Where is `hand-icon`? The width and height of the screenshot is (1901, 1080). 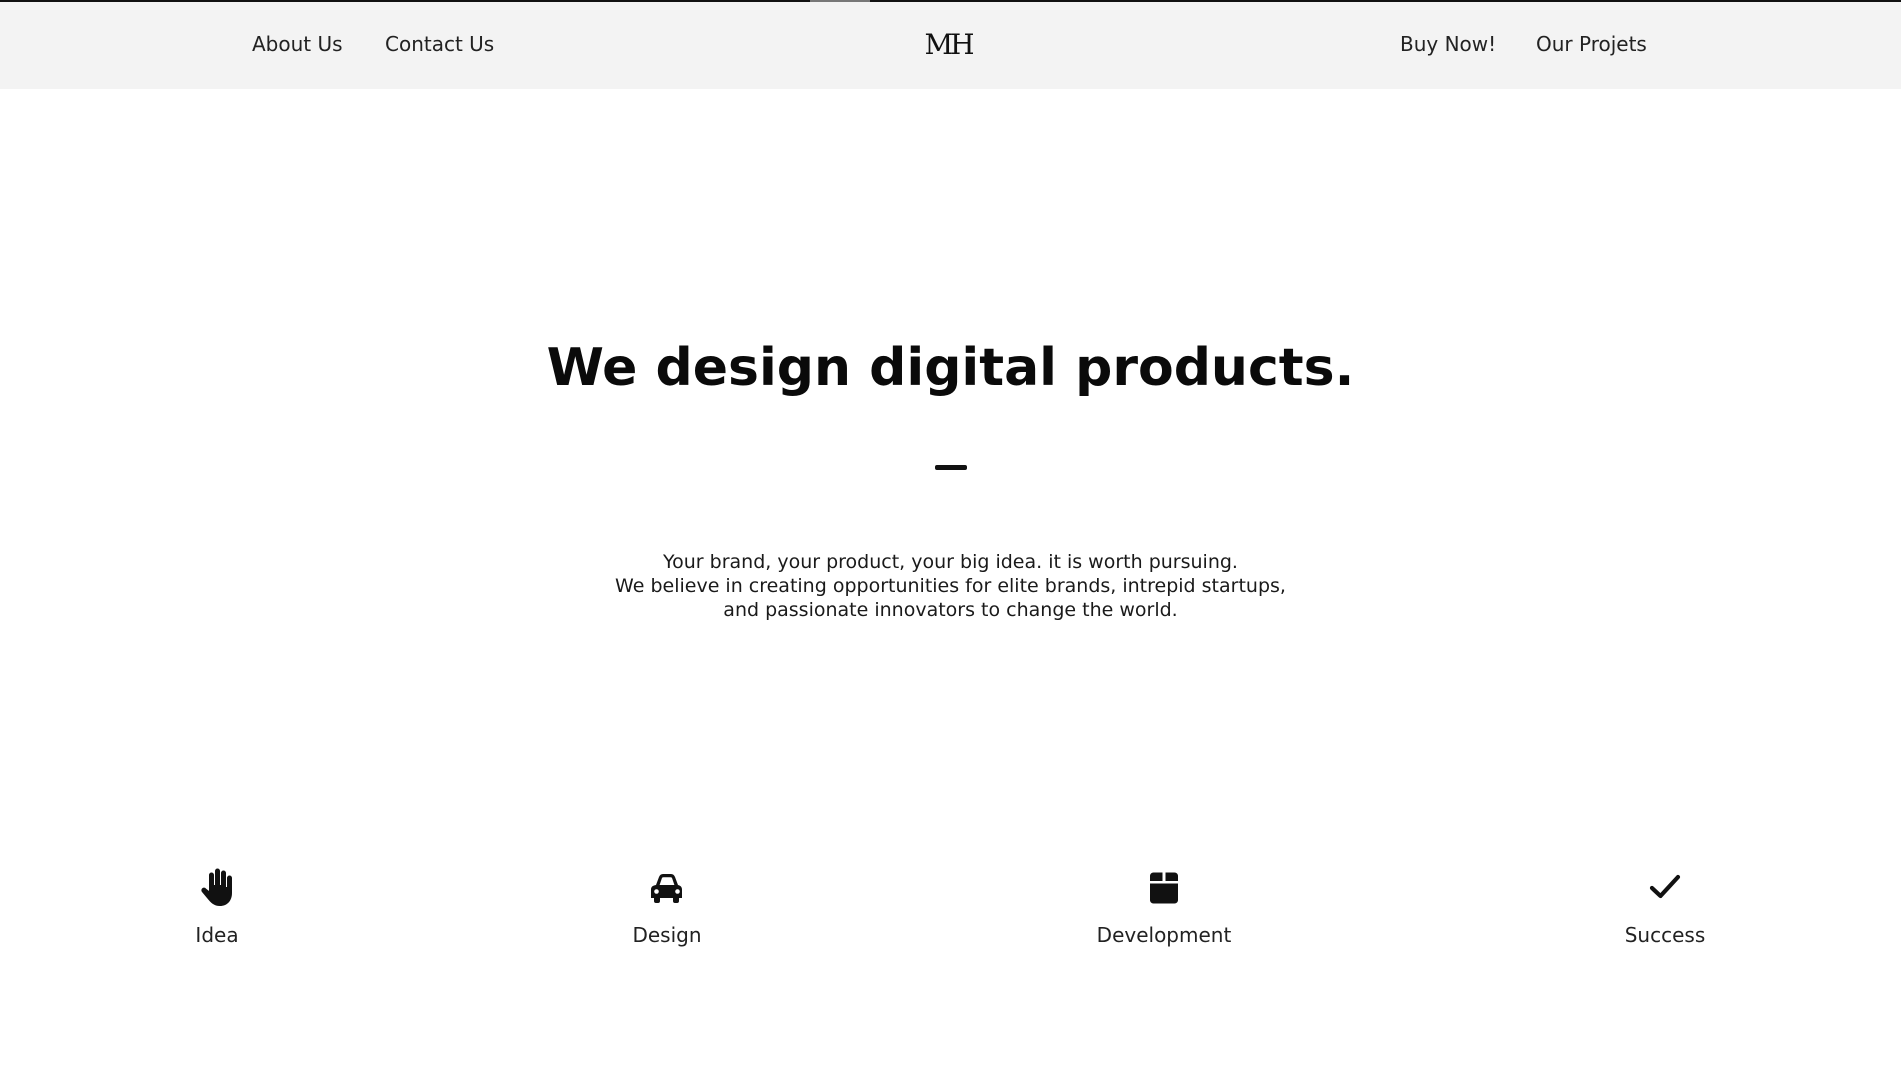
hand-icon is located at coordinates (216, 887).